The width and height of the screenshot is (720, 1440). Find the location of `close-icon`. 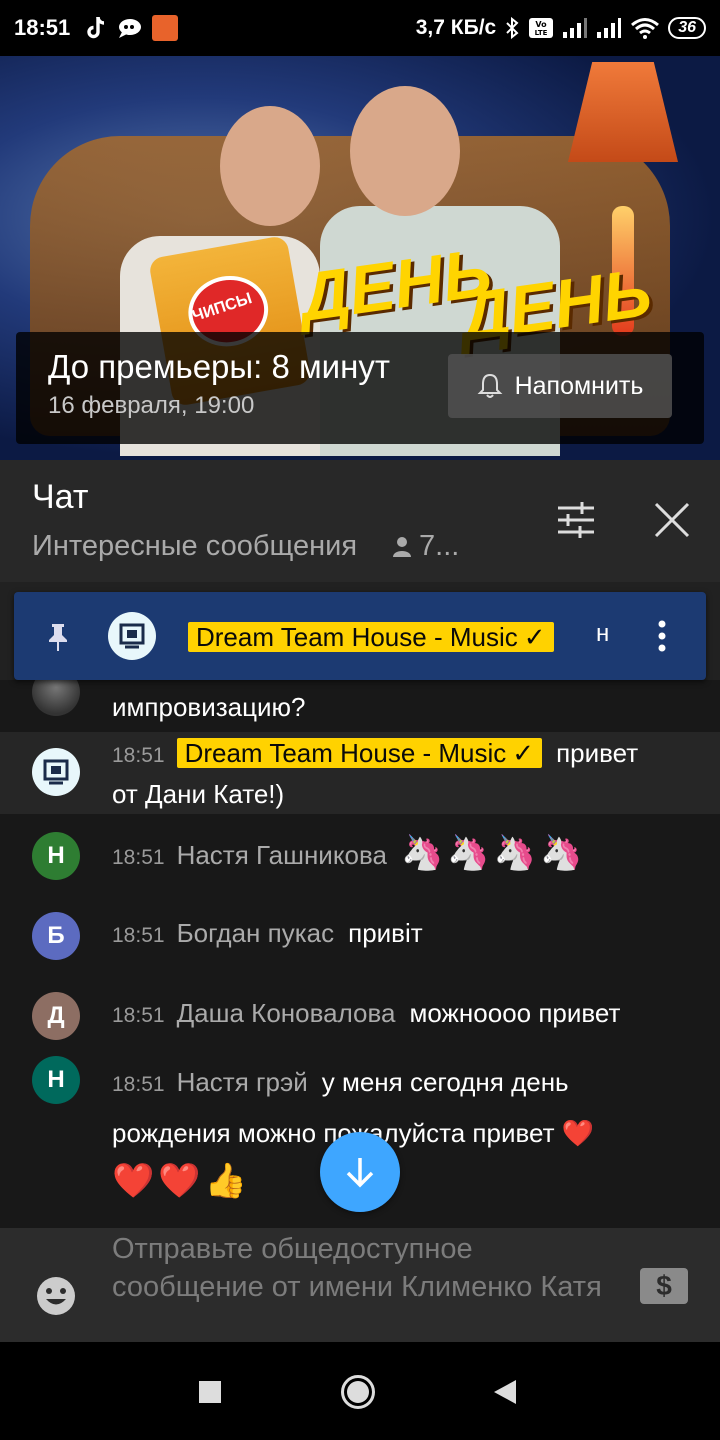

close-icon is located at coordinates (672, 520).